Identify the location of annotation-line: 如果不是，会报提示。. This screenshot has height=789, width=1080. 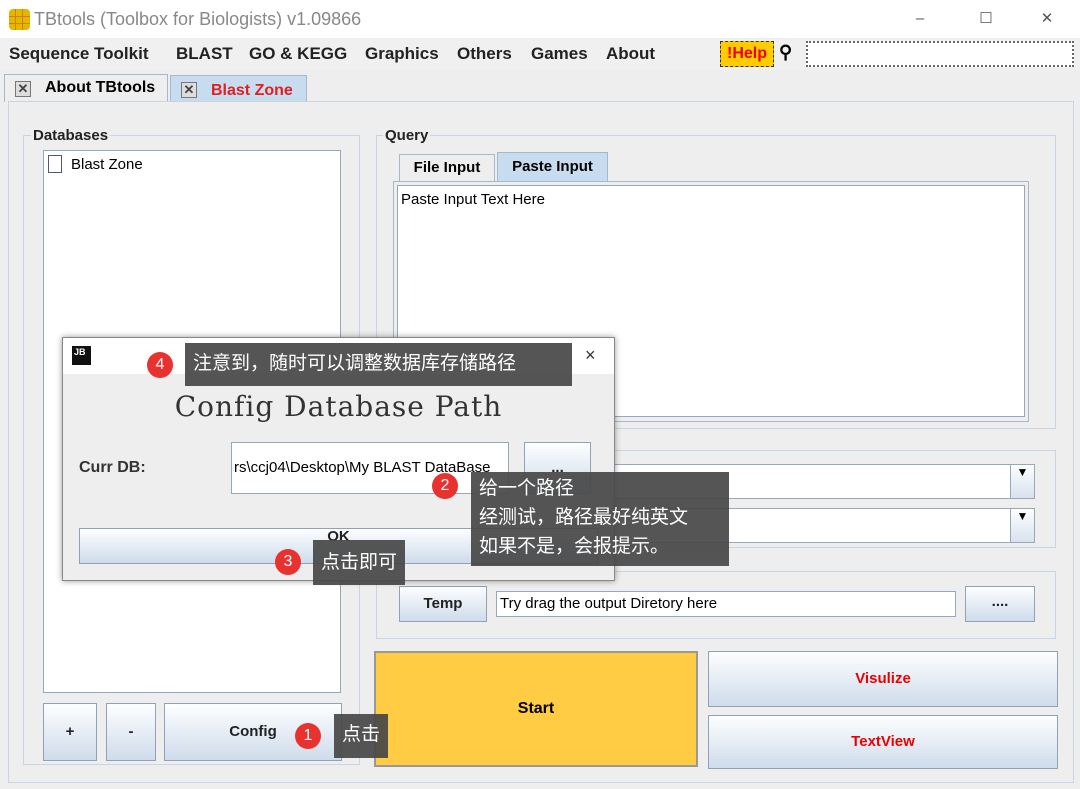
(574, 546).